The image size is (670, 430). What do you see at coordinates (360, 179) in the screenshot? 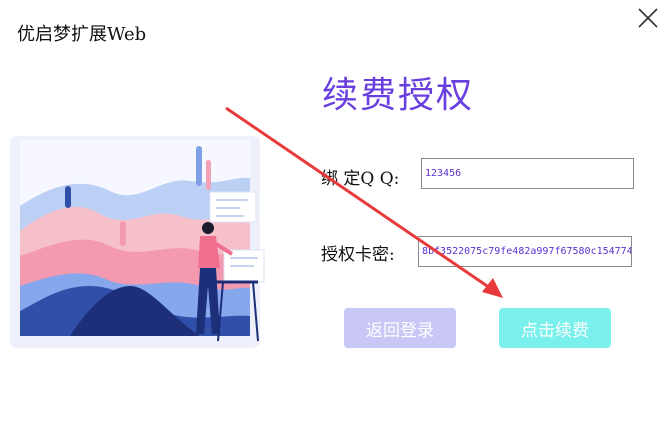
I see `qq-label: 绑 定Q Q:` at bounding box center [360, 179].